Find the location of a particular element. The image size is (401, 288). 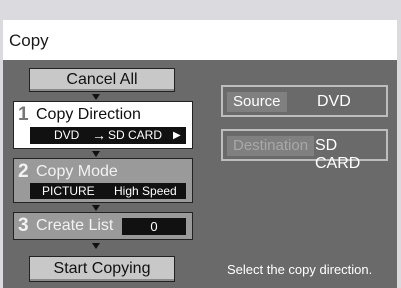

destination-value: SD CARD is located at coordinates (338, 154).